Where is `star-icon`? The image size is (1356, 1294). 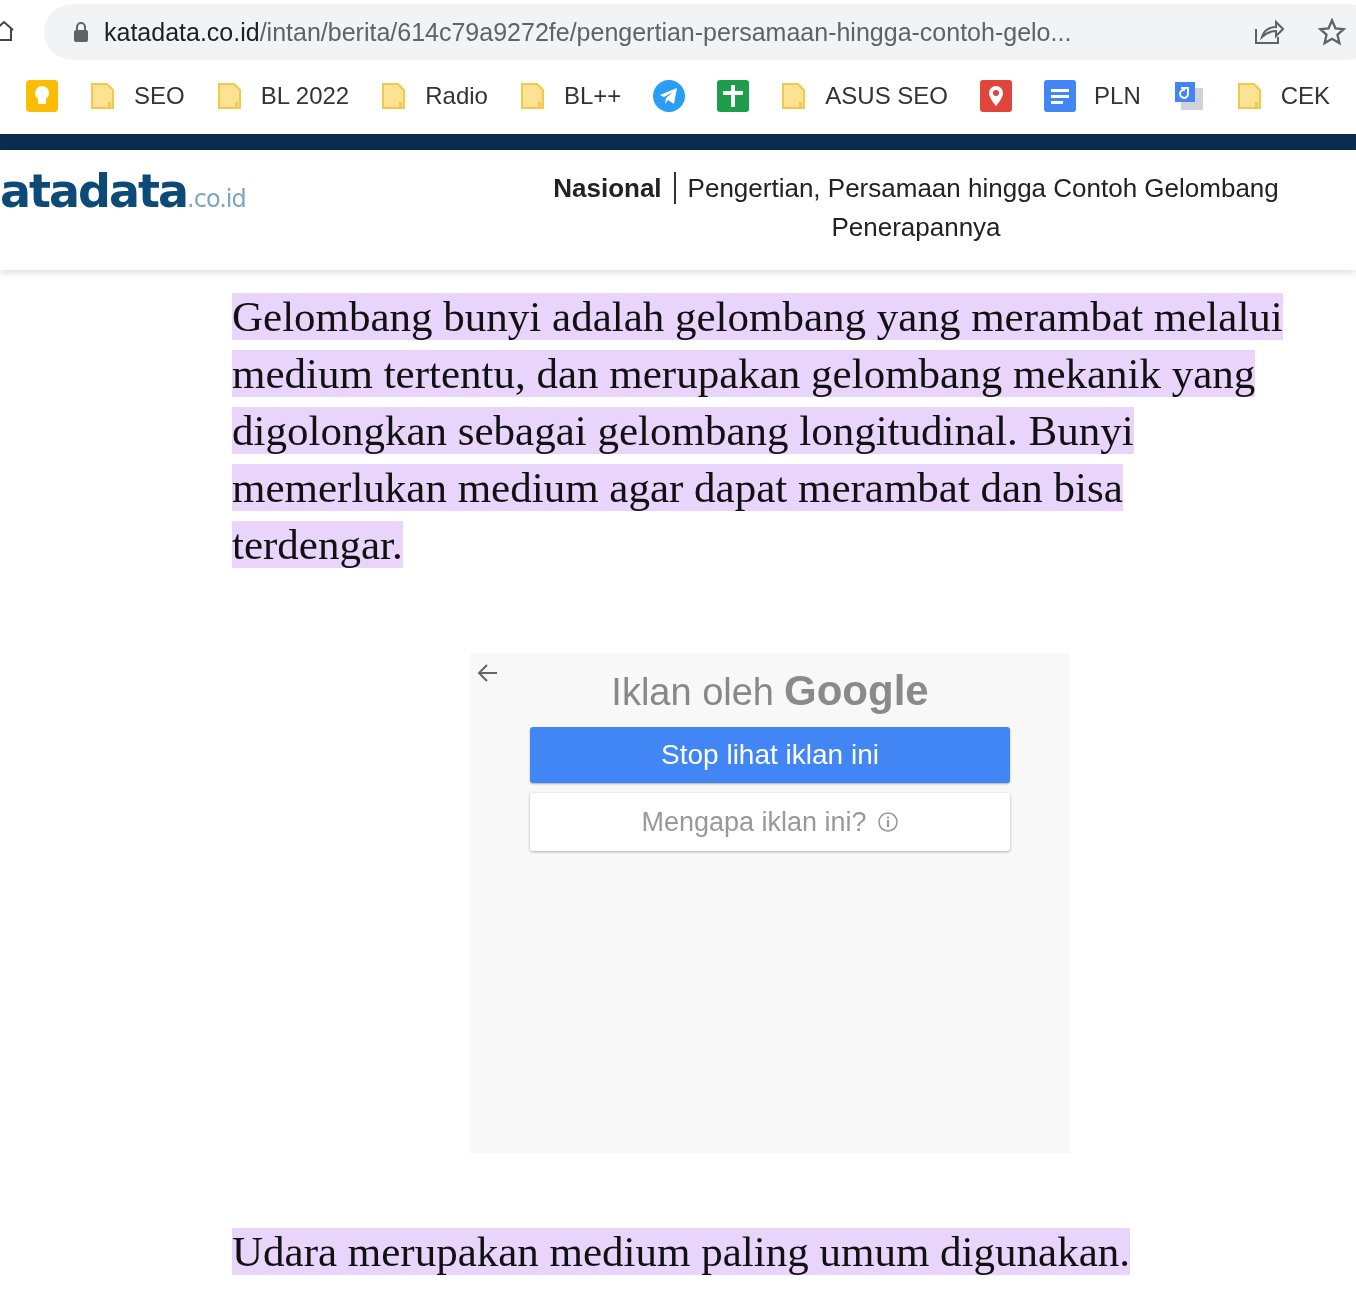 star-icon is located at coordinates (1332, 32).